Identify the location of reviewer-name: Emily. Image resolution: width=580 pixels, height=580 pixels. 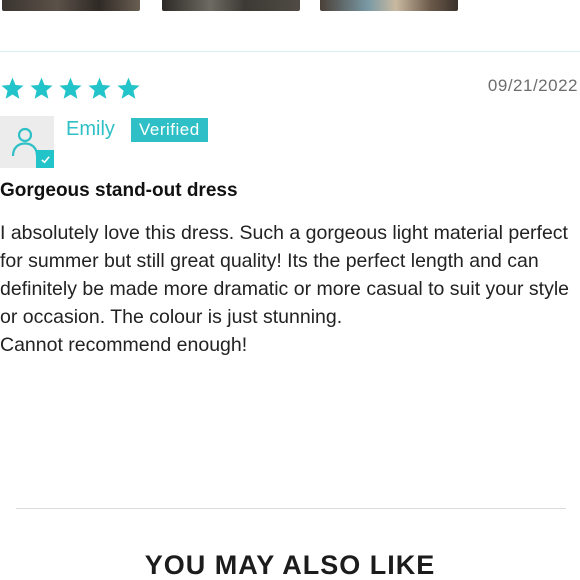
(90, 129).